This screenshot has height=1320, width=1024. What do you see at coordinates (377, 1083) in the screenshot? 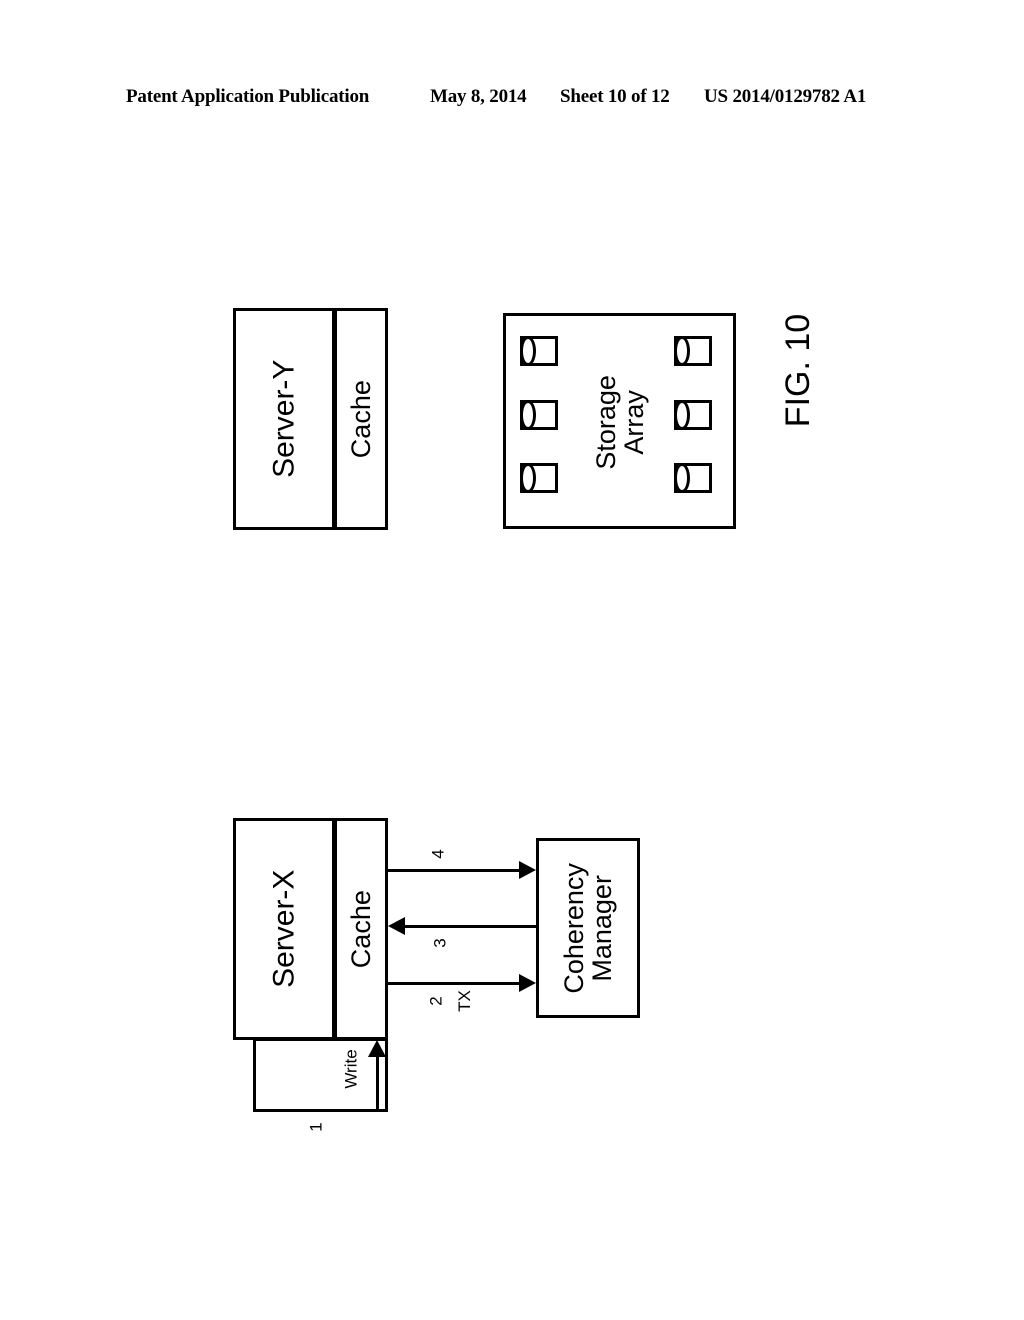
I see `flow-1-line-vertical` at bounding box center [377, 1083].